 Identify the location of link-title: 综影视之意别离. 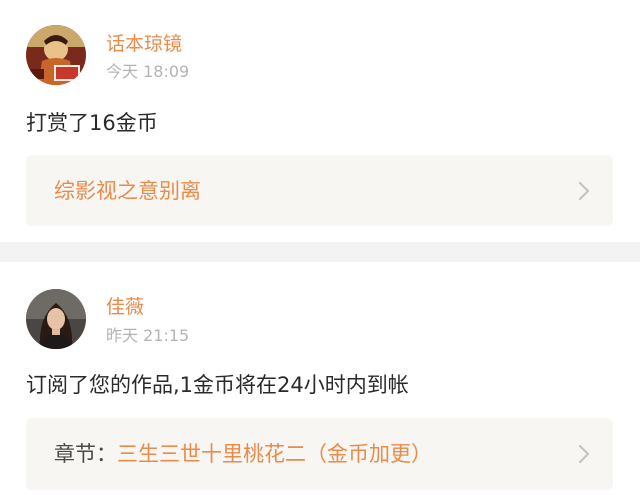
(127, 190).